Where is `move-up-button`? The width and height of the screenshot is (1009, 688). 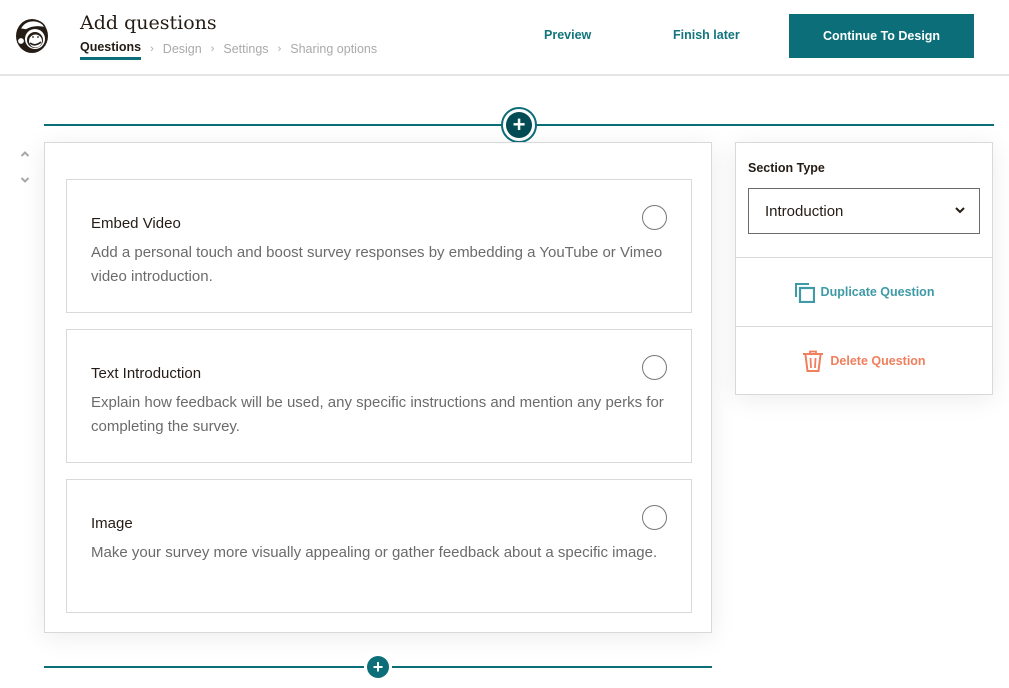 move-up-button is located at coordinates (25, 154).